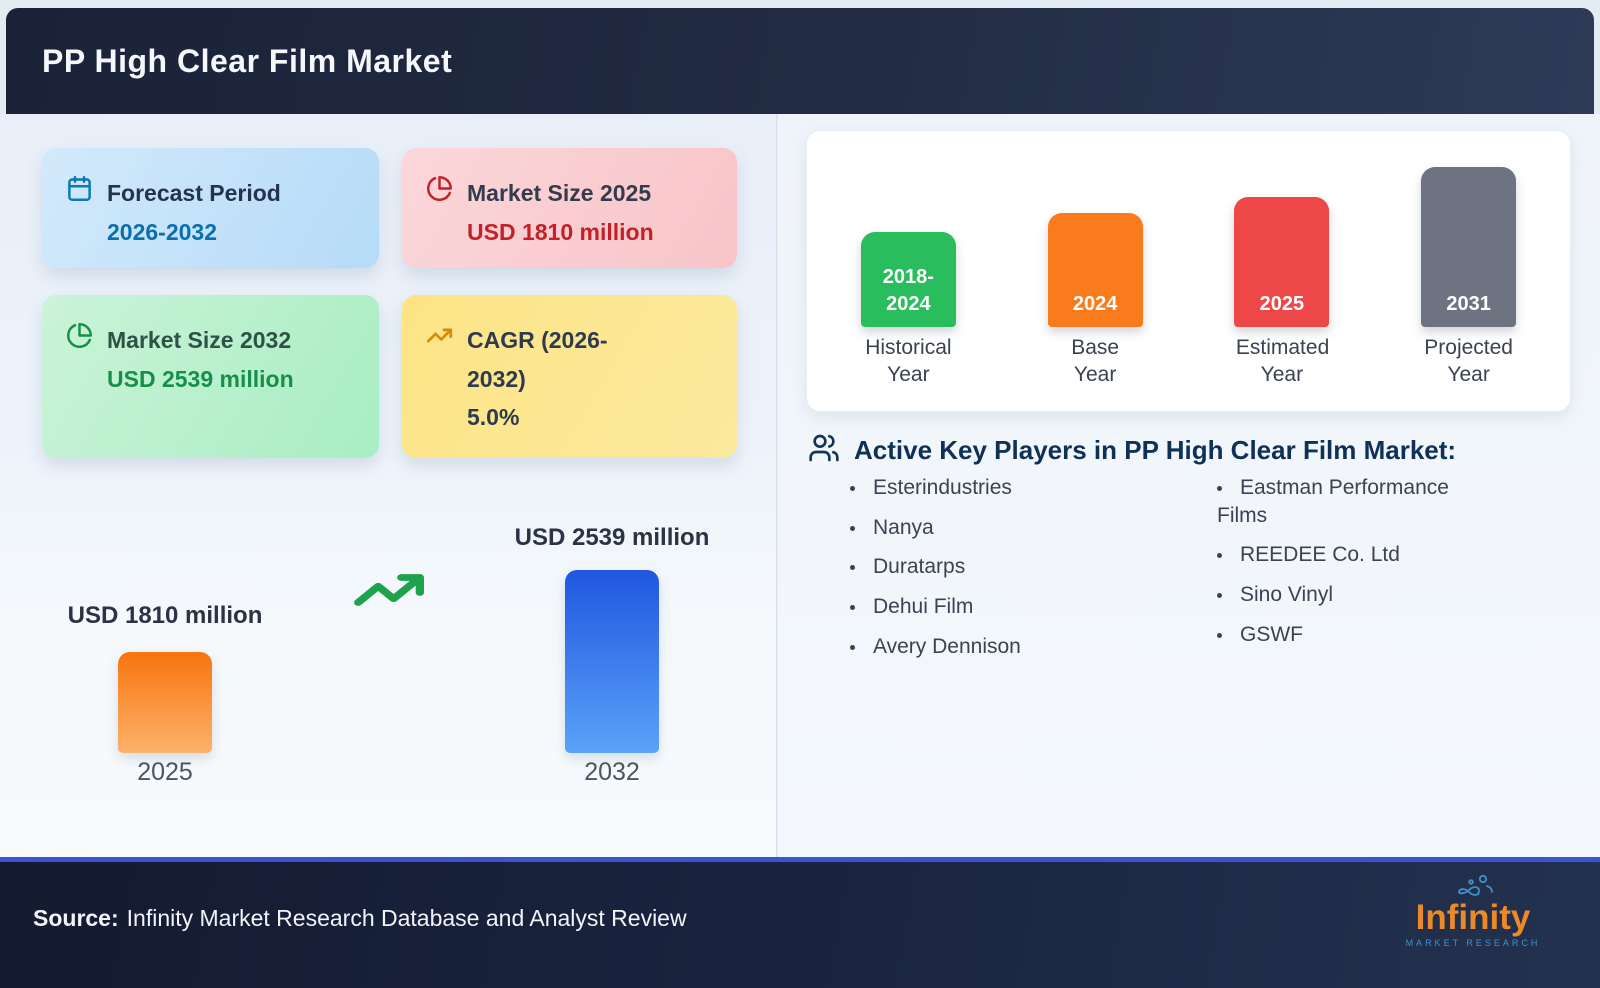  I want to click on key-player-item: Eastman Performance Films, so click(1353, 501).